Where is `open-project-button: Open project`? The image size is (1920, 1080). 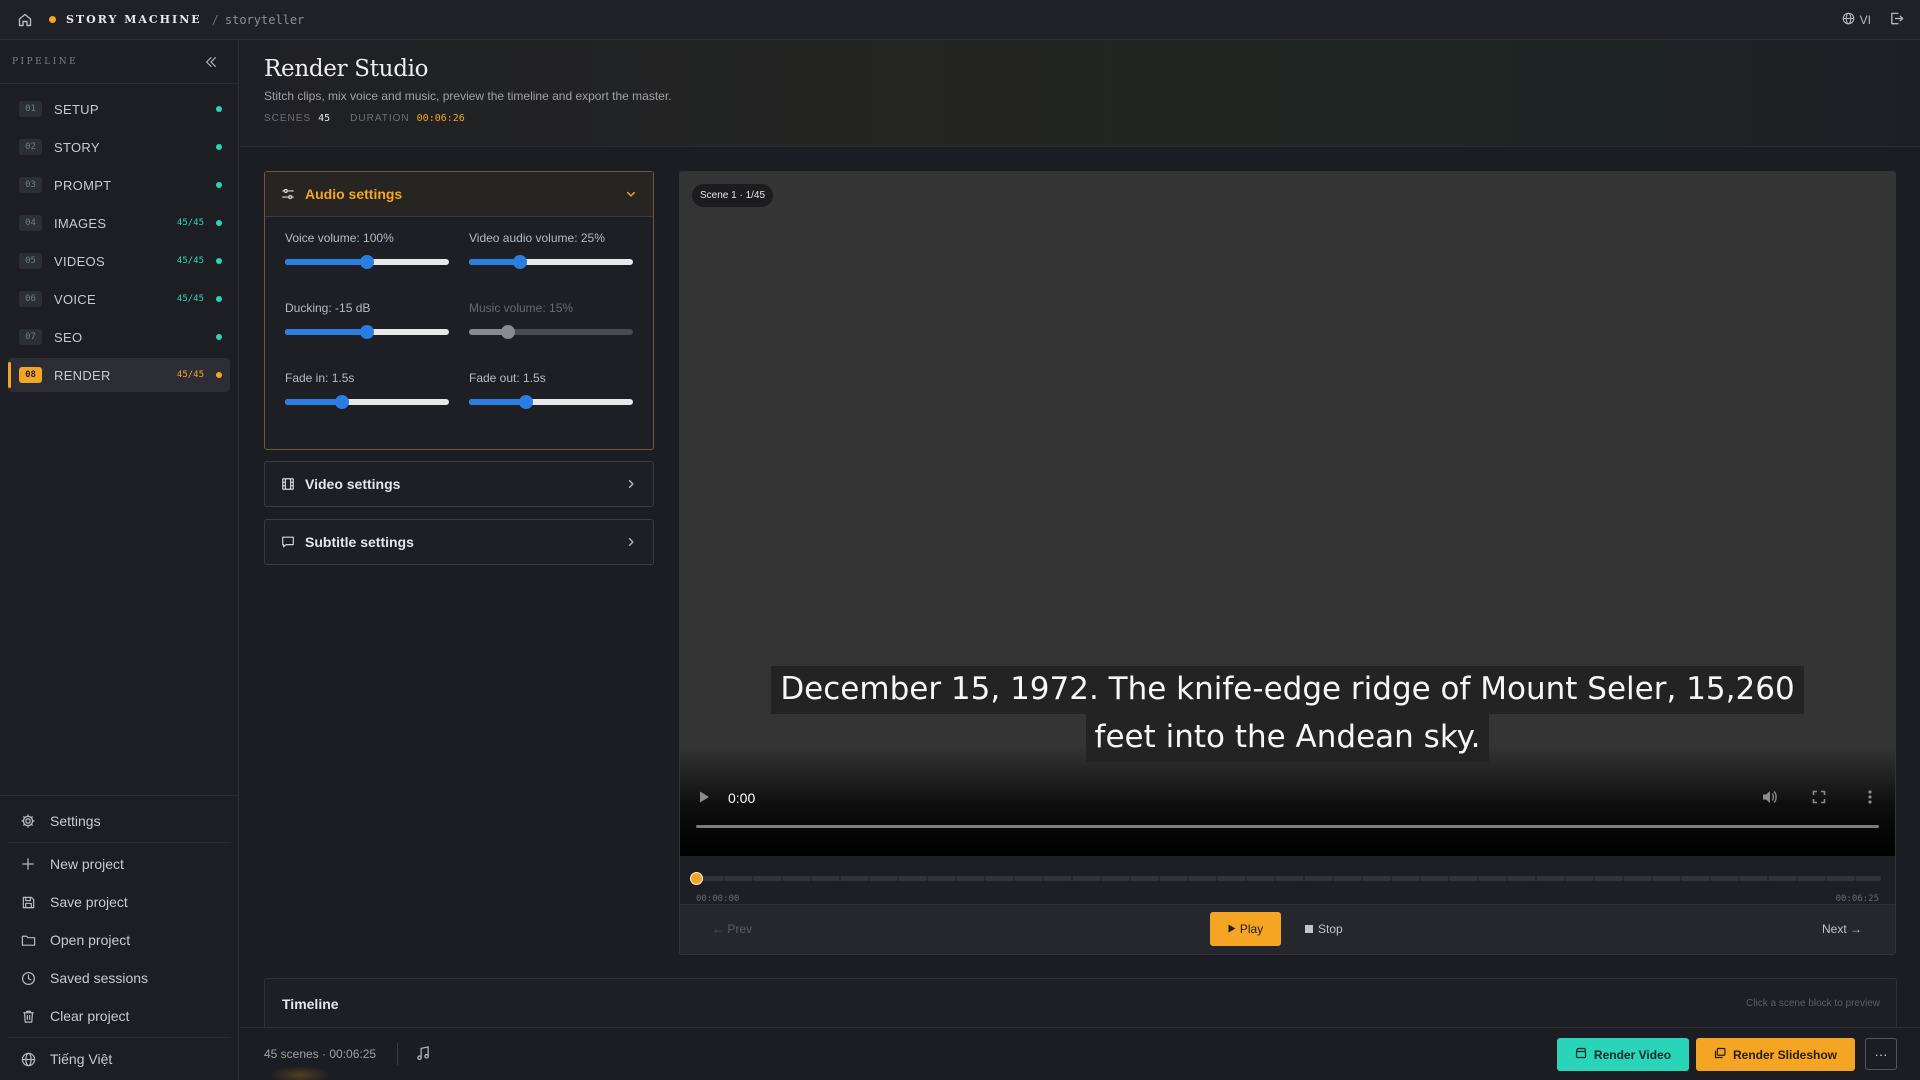
open-project-button: Open project is located at coordinates (119, 940).